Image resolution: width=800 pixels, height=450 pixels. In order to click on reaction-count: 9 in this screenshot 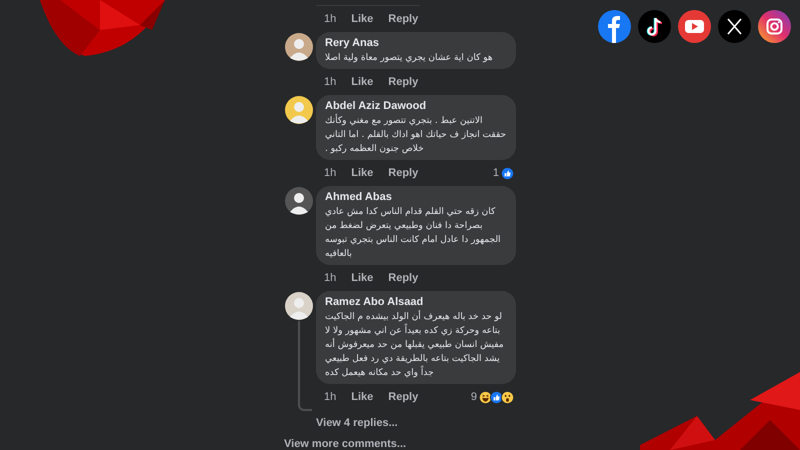, I will do `click(473, 397)`.